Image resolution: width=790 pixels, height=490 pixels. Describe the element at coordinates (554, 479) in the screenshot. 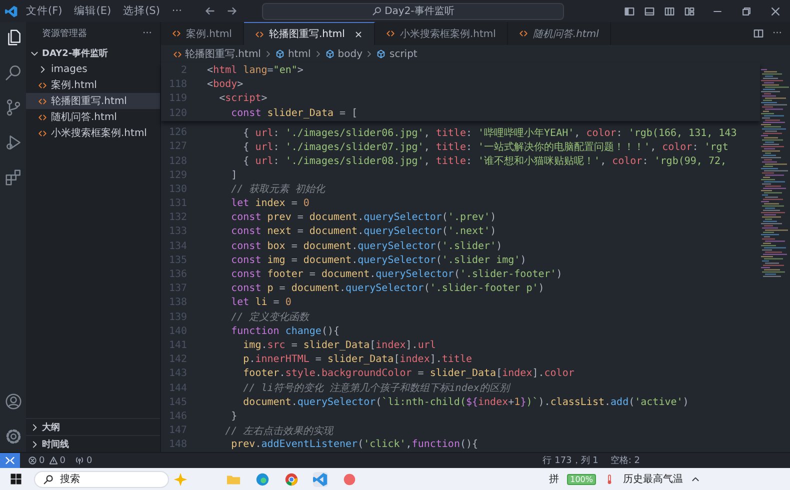

I see `input-method-indicator: 拼` at that location.